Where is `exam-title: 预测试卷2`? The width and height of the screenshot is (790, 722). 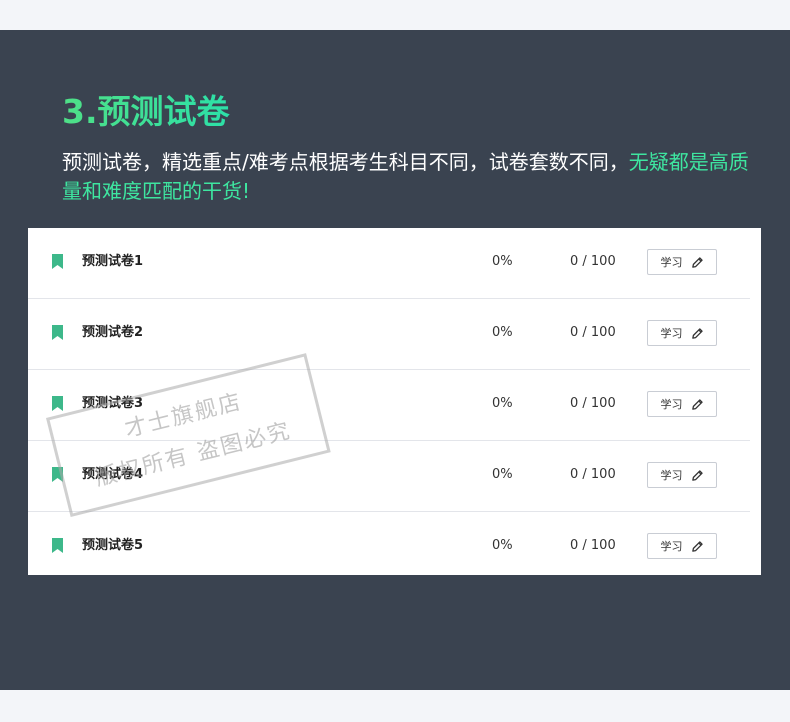
exam-title: 预测试卷2 is located at coordinates (113, 332).